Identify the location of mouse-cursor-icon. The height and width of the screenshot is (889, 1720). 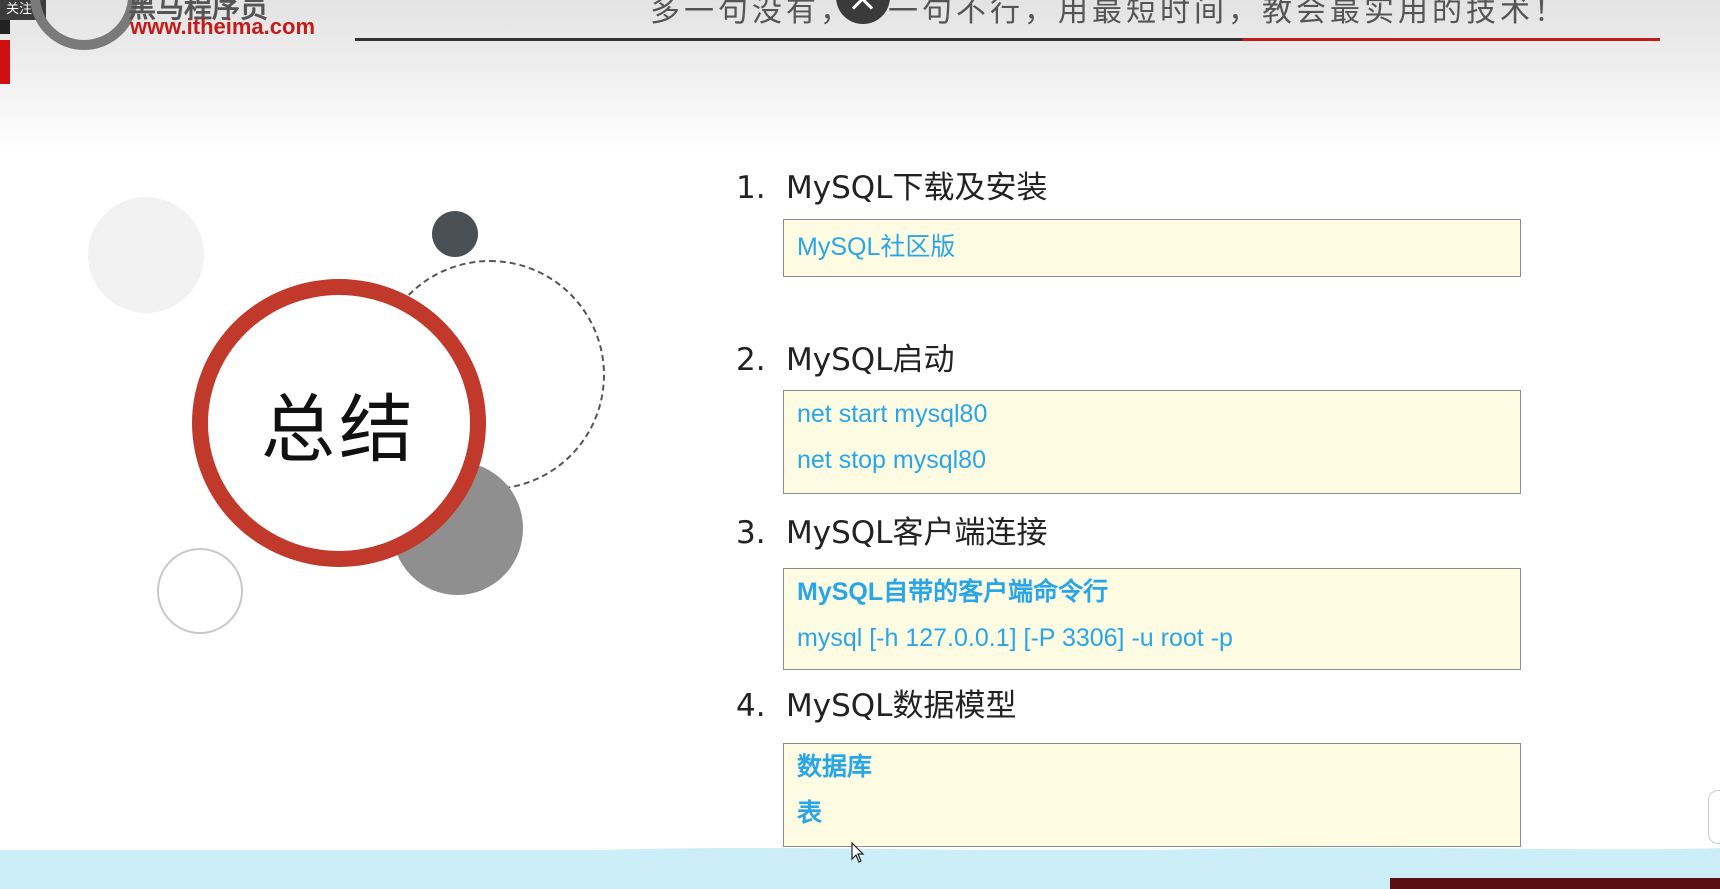
(858, 852).